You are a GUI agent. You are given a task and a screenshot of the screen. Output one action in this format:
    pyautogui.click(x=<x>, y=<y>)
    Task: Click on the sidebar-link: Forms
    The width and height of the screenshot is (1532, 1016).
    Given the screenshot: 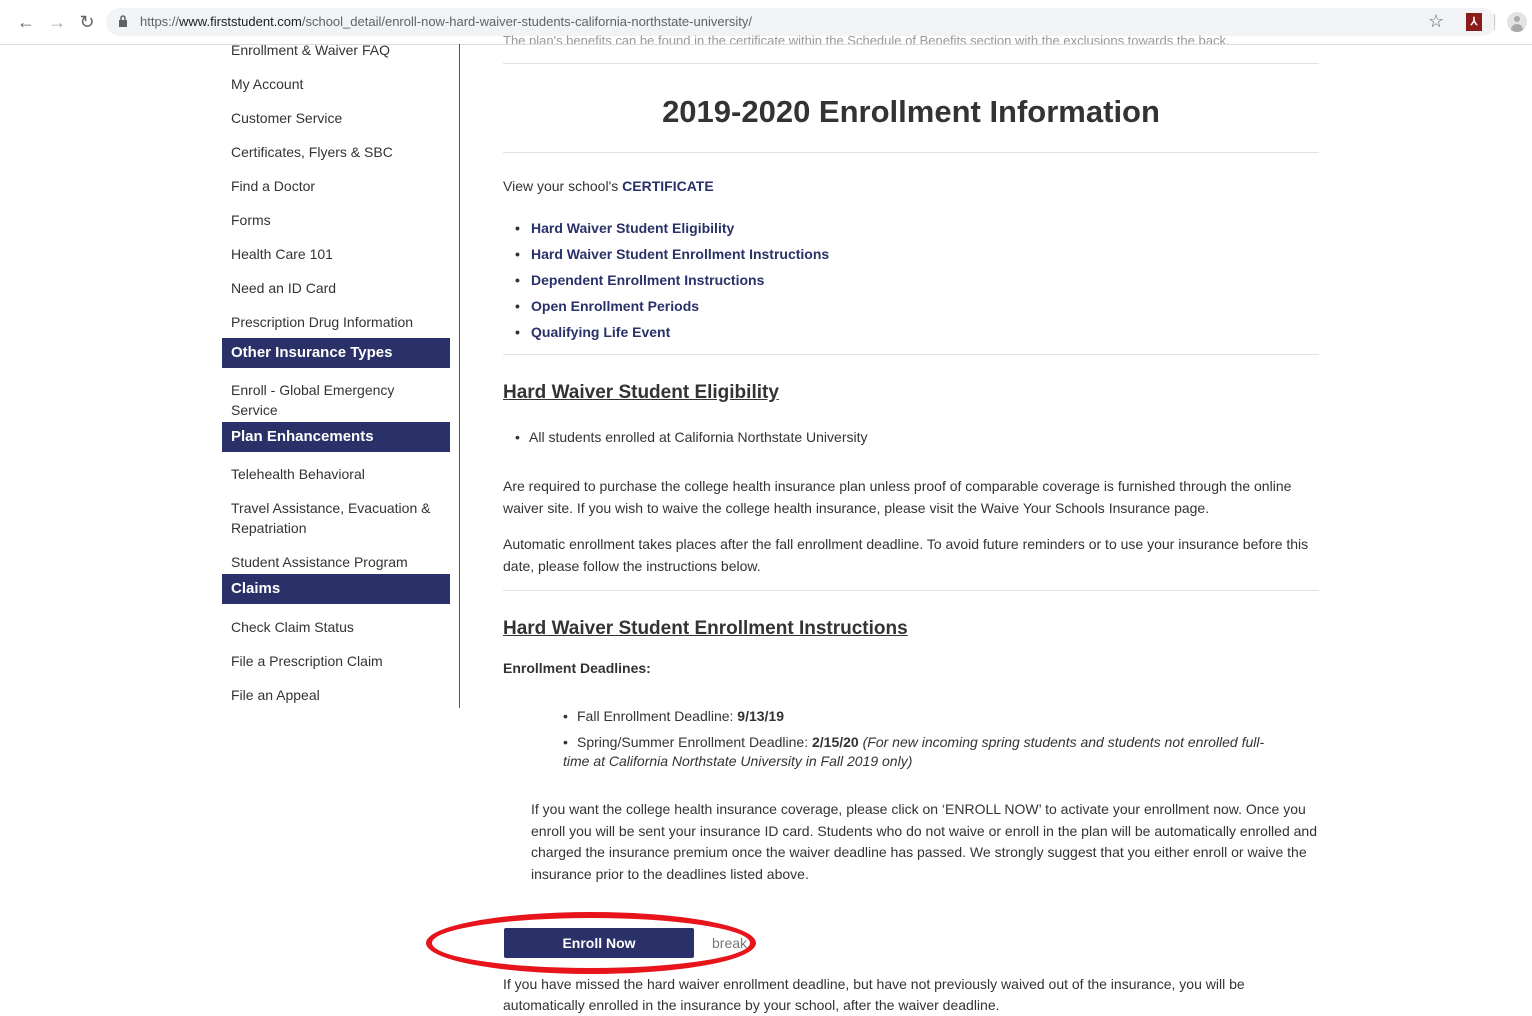 What is the action you would take?
    pyautogui.click(x=336, y=220)
    